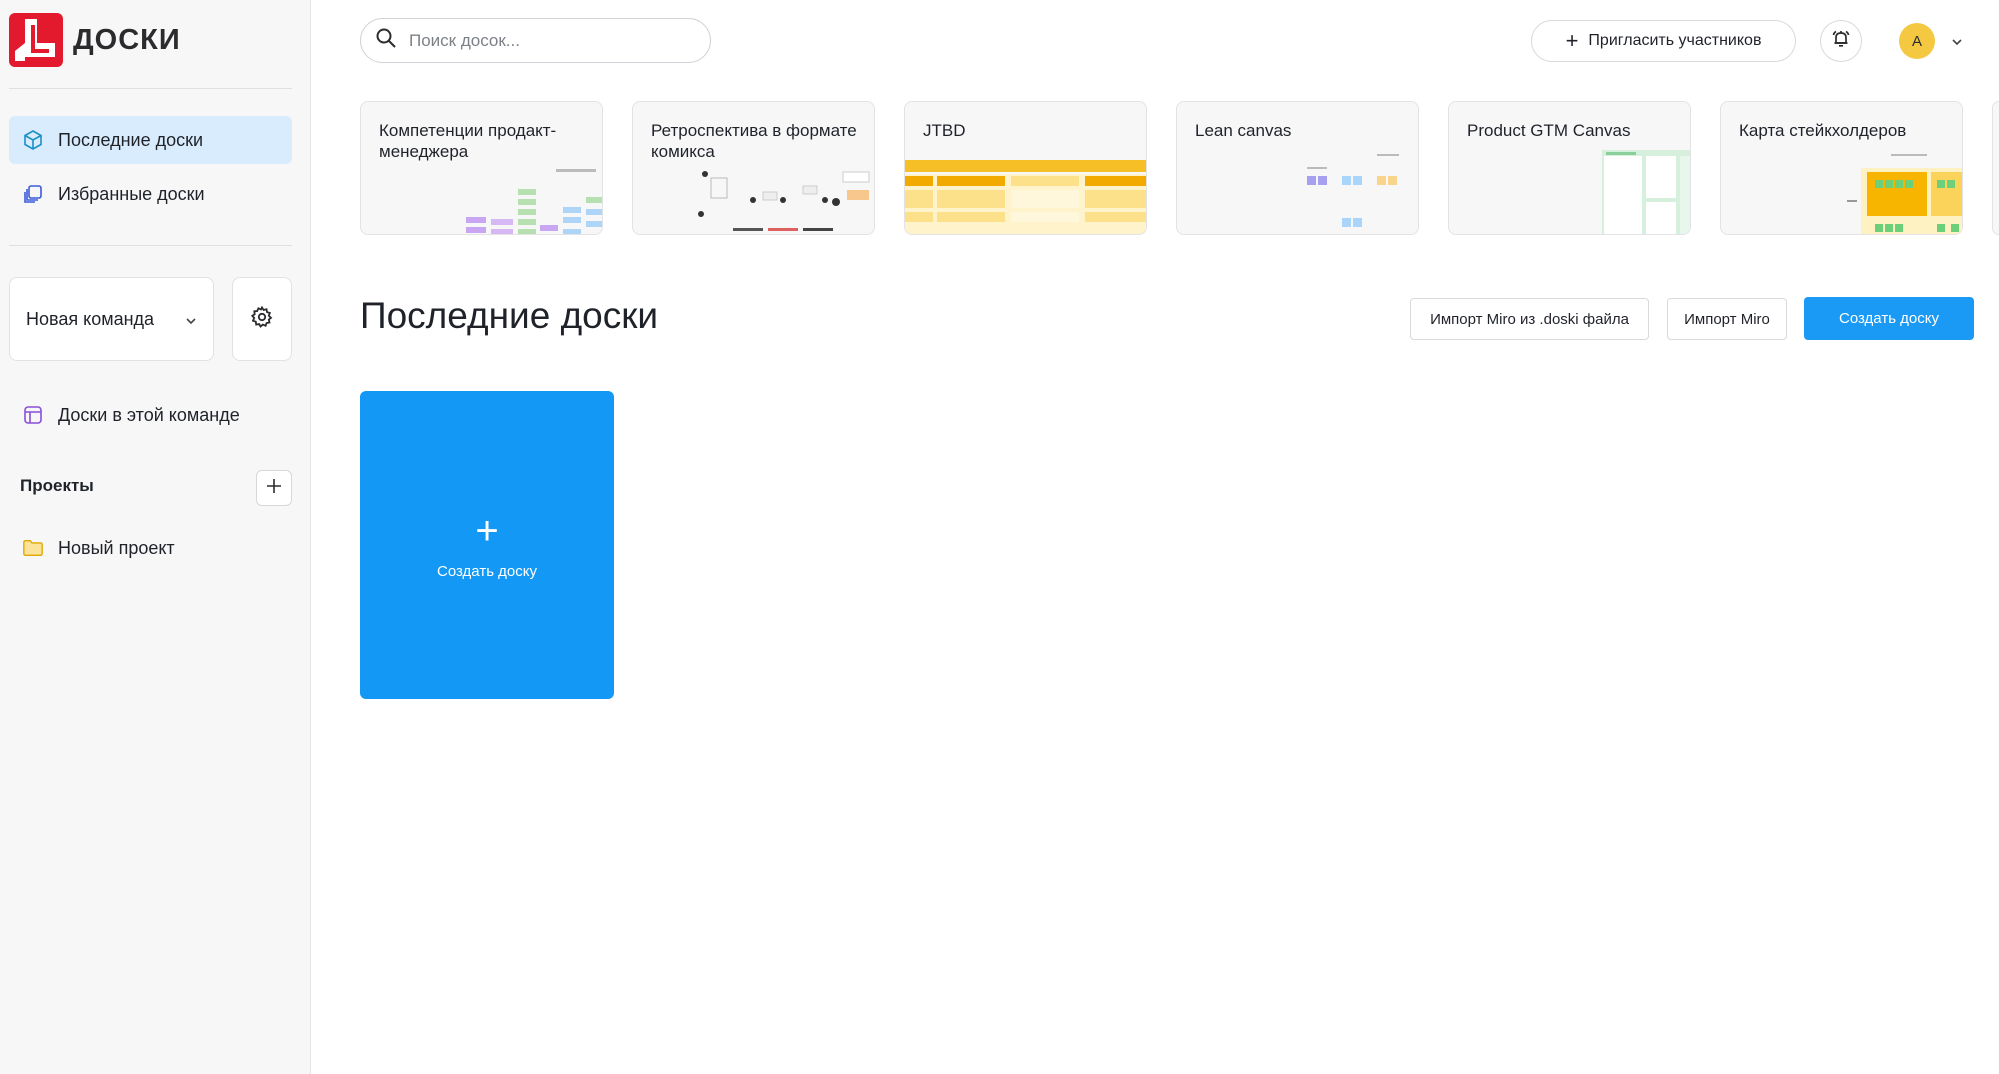  What do you see at coordinates (116, 547) in the screenshot?
I see `sidebar-item-label: Новый проект` at bounding box center [116, 547].